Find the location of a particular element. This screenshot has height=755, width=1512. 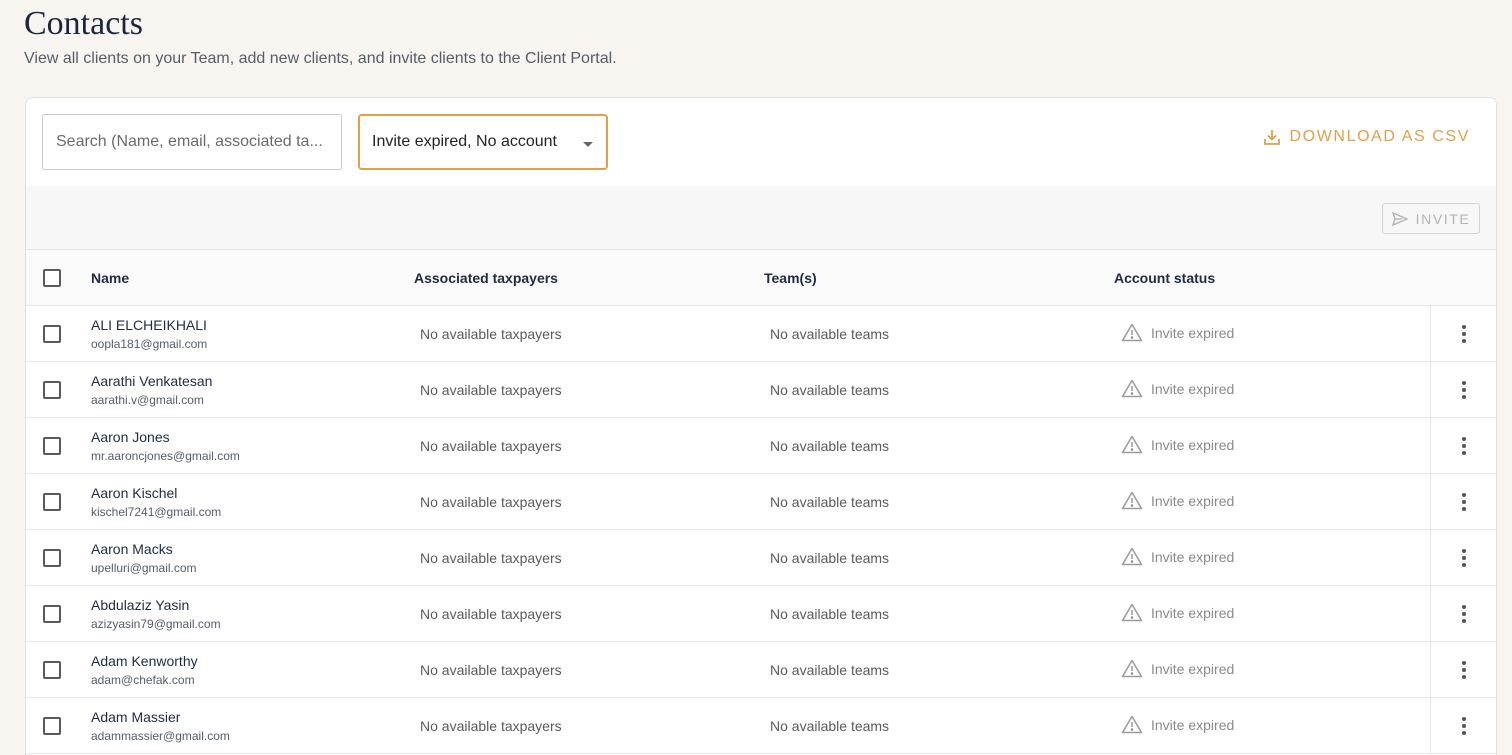

contact-email: upelluri@gmail.com is located at coordinates (144, 568).